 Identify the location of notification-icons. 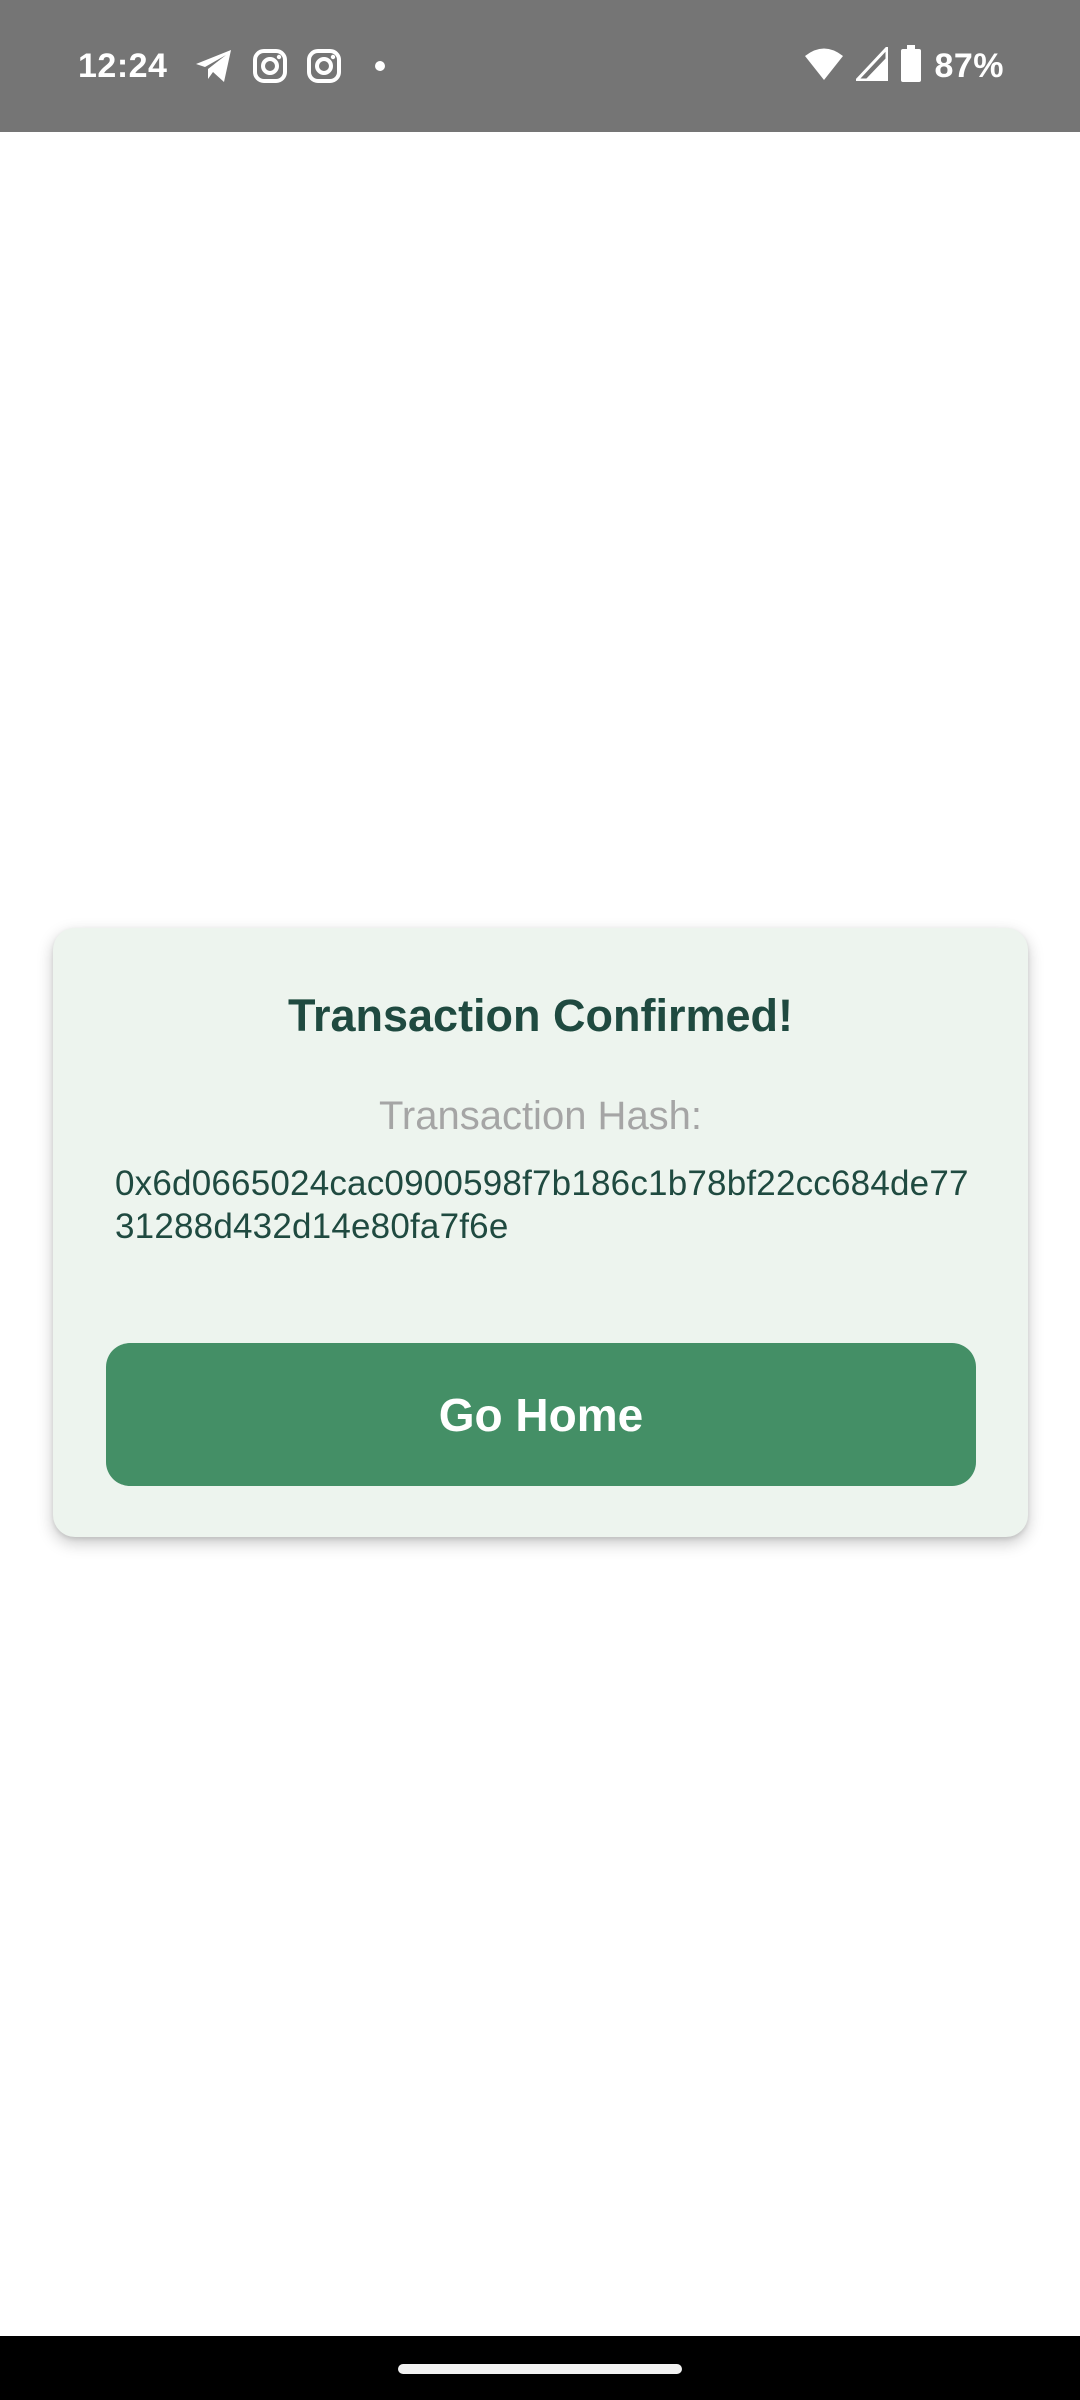
(290, 66).